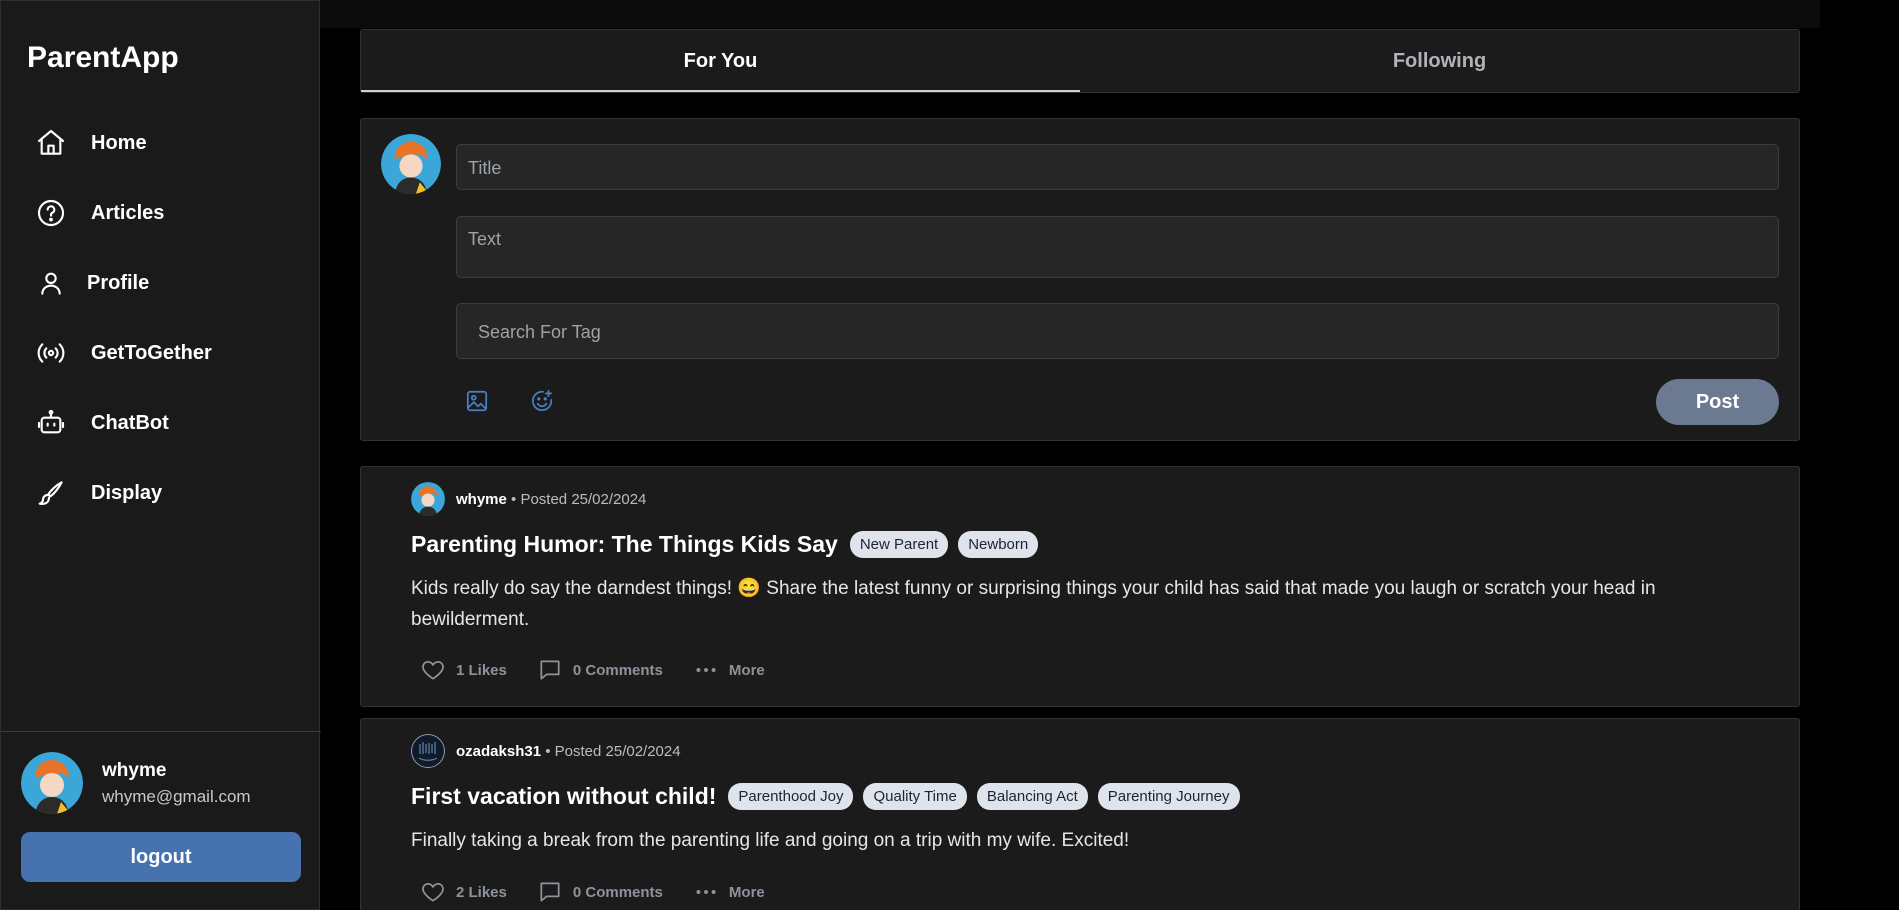 This screenshot has width=1899, height=910. I want to click on tab-following: Following, so click(1439, 61).